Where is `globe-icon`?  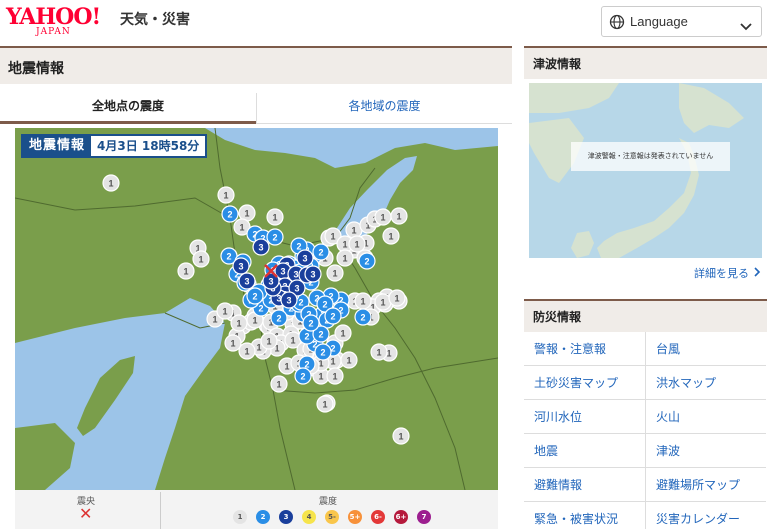
globe-icon is located at coordinates (617, 24).